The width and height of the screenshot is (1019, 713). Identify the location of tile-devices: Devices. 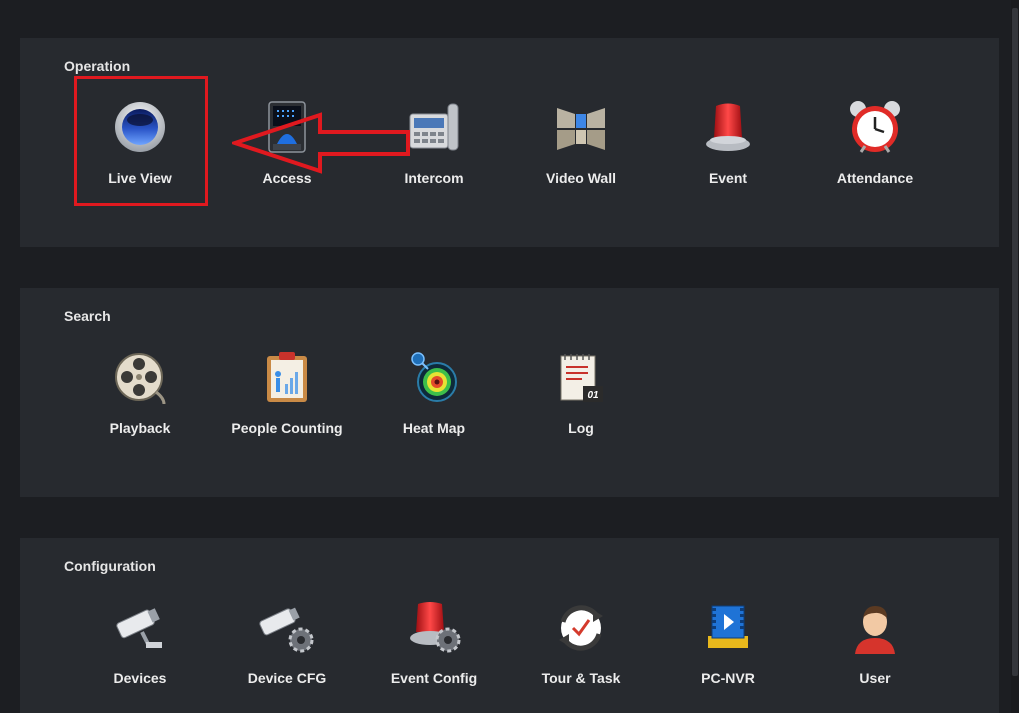
(140, 648).